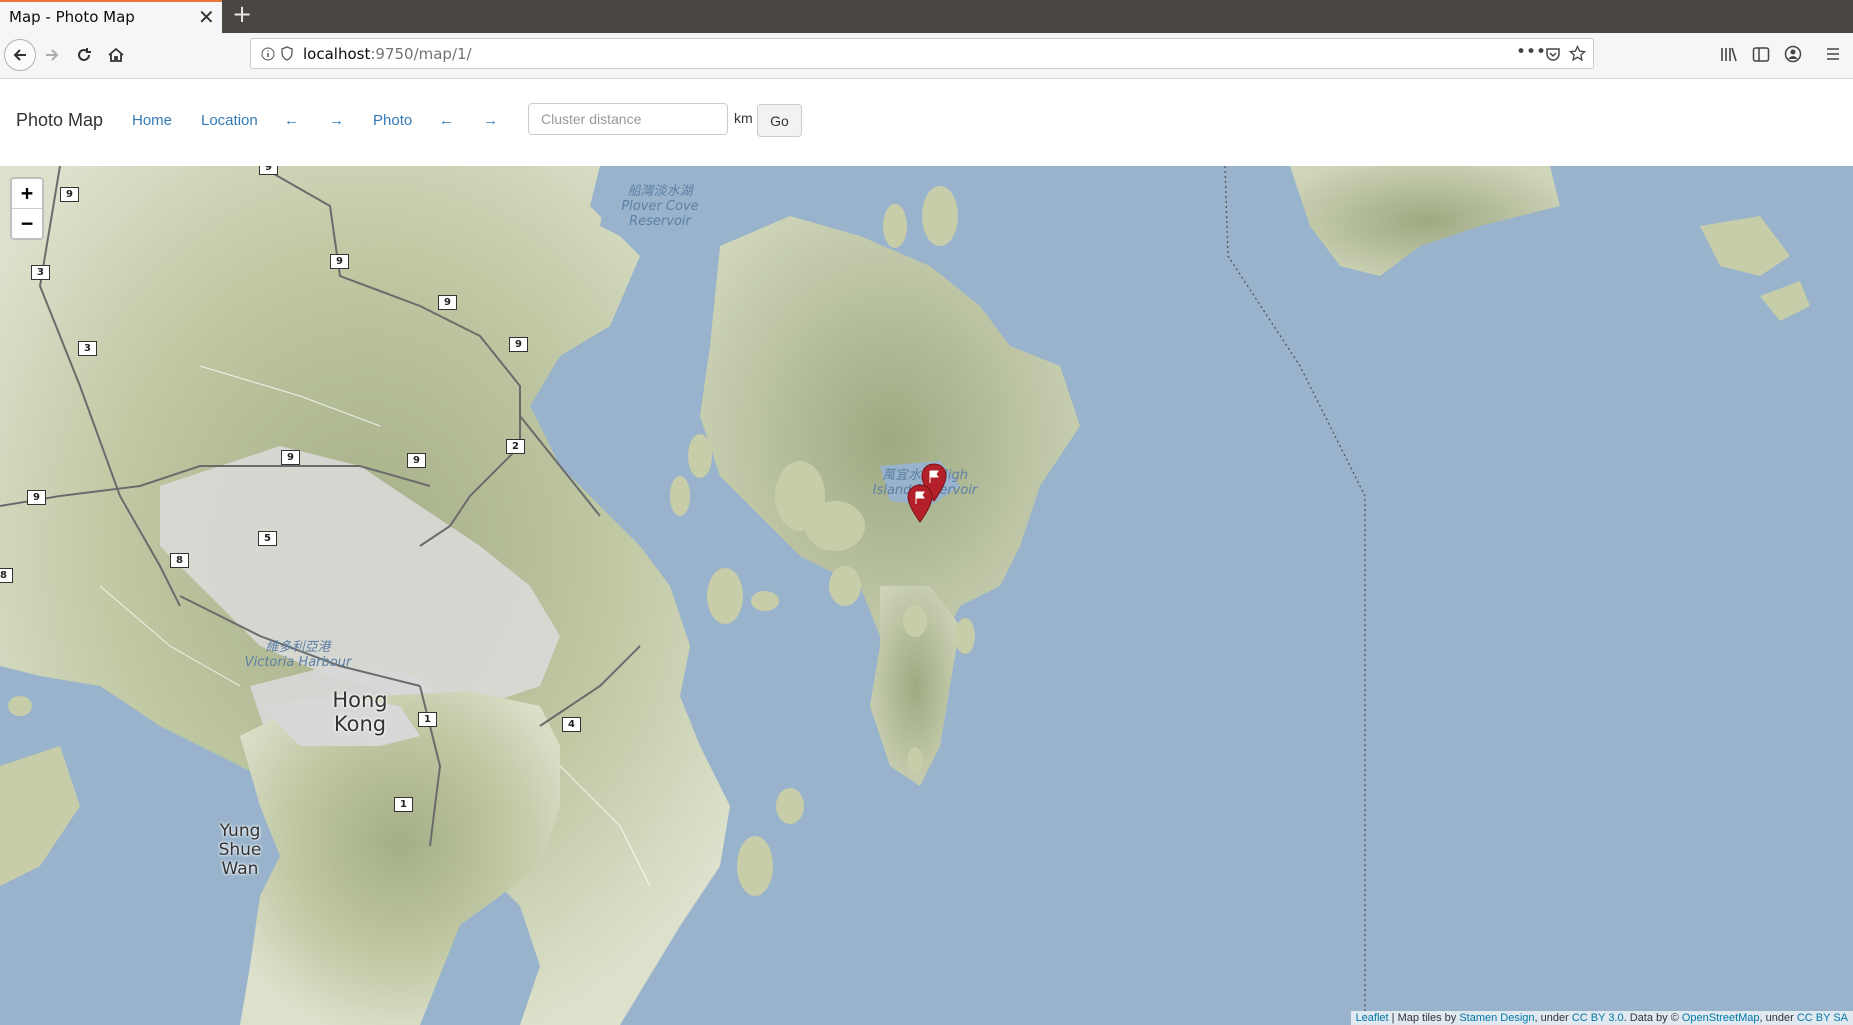 The image size is (1853, 1025). What do you see at coordinates (779, 120) in the screenshot?
I see `go-button: Go` at bounding box center [779, 120].